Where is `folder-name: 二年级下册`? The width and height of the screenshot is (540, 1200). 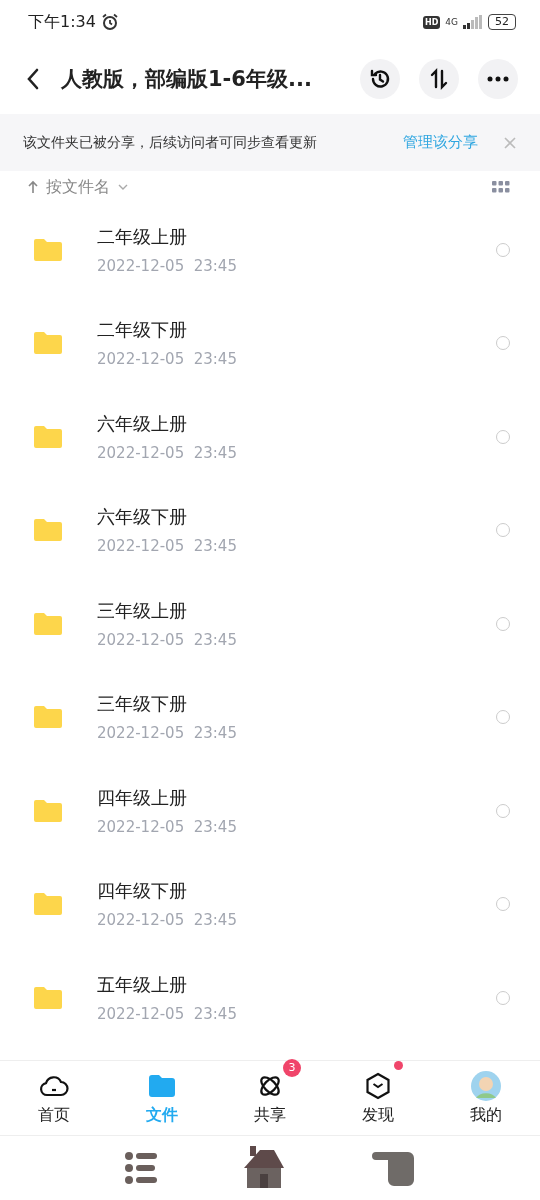 folder-name: 二年级下册 is located at coordinates (296, 330).